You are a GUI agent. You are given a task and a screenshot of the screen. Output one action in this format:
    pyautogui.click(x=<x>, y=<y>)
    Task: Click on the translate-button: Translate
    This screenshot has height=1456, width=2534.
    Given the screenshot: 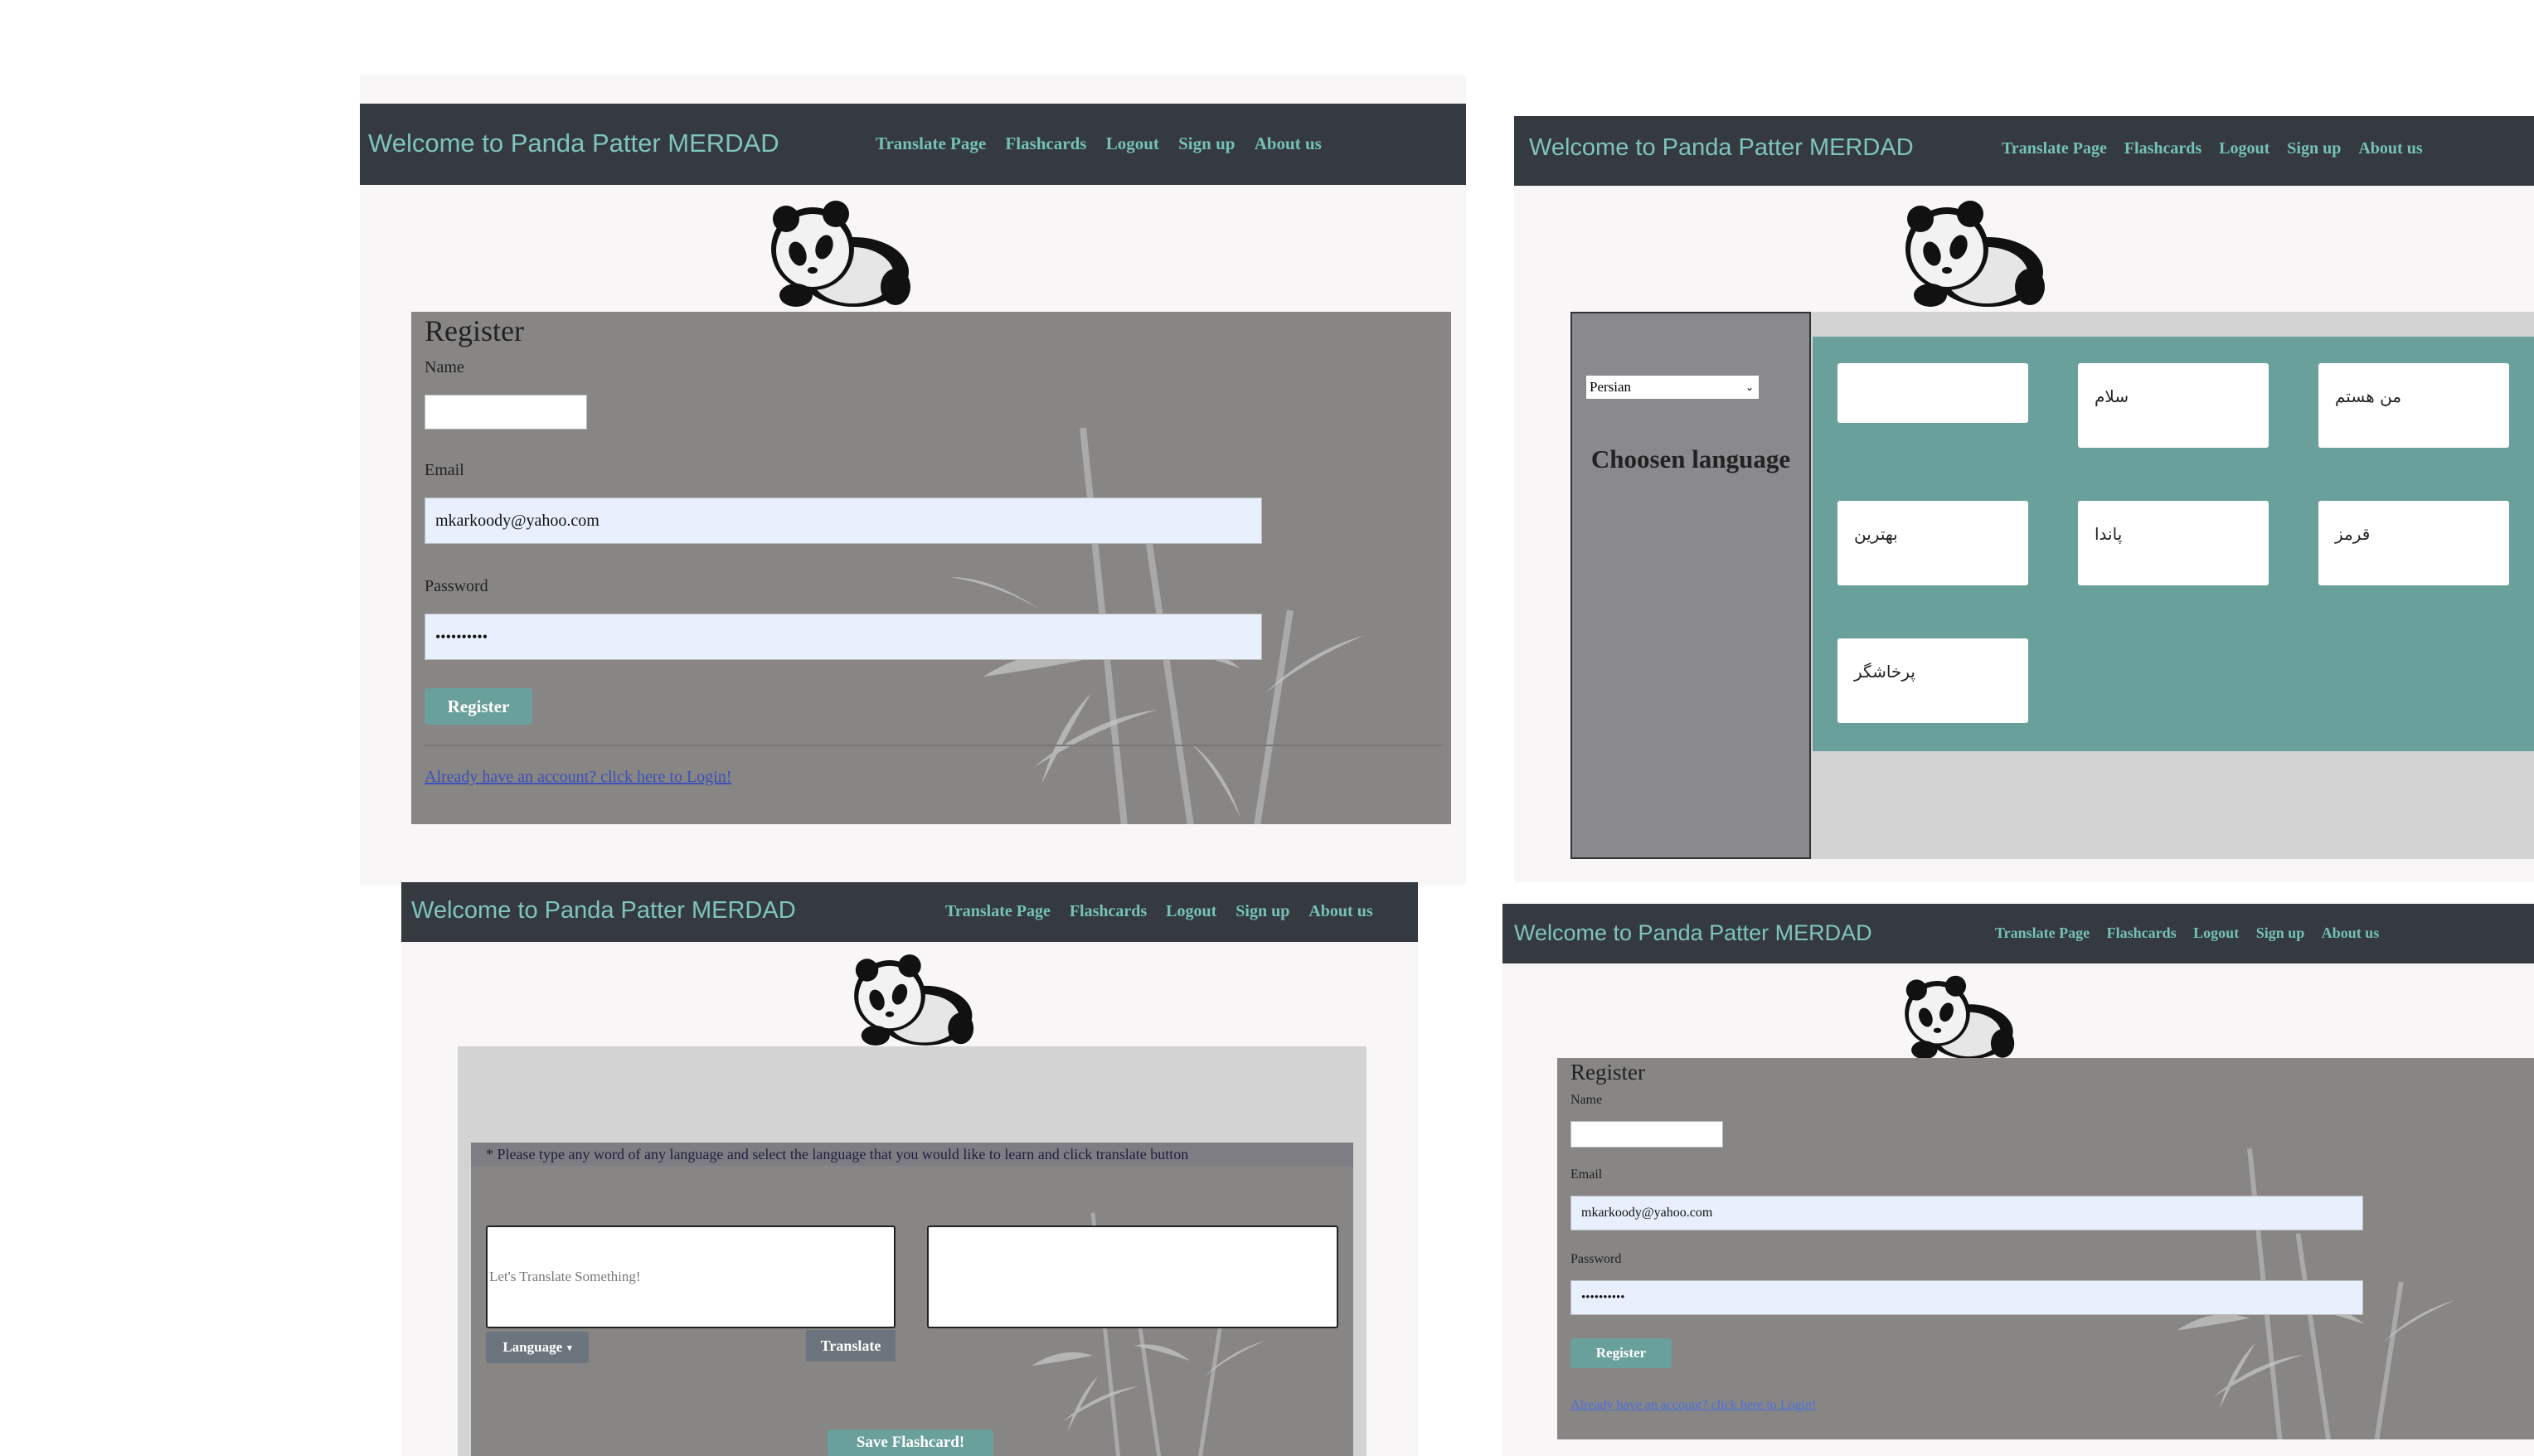 What is the action you would take?
    pyautogui.click(x=851, y=1345)
    